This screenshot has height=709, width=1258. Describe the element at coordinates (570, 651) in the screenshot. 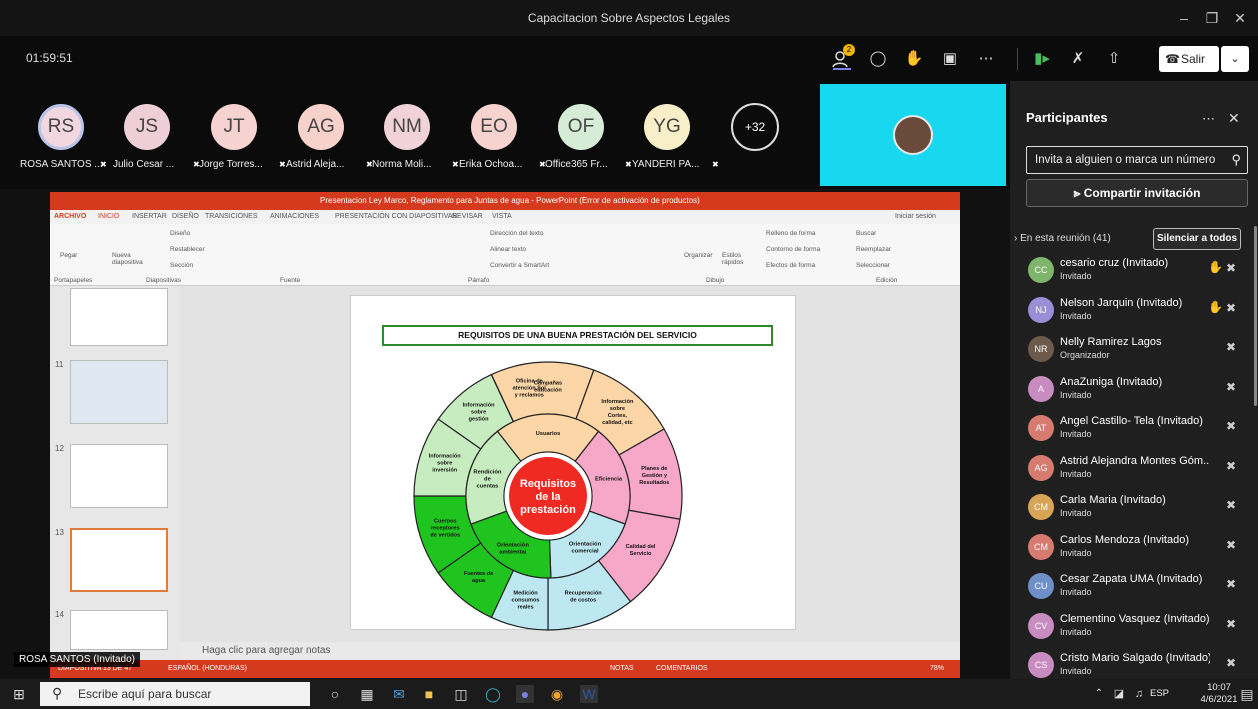

I see `notes-pane: Haga clic para agregar notas` at that location.